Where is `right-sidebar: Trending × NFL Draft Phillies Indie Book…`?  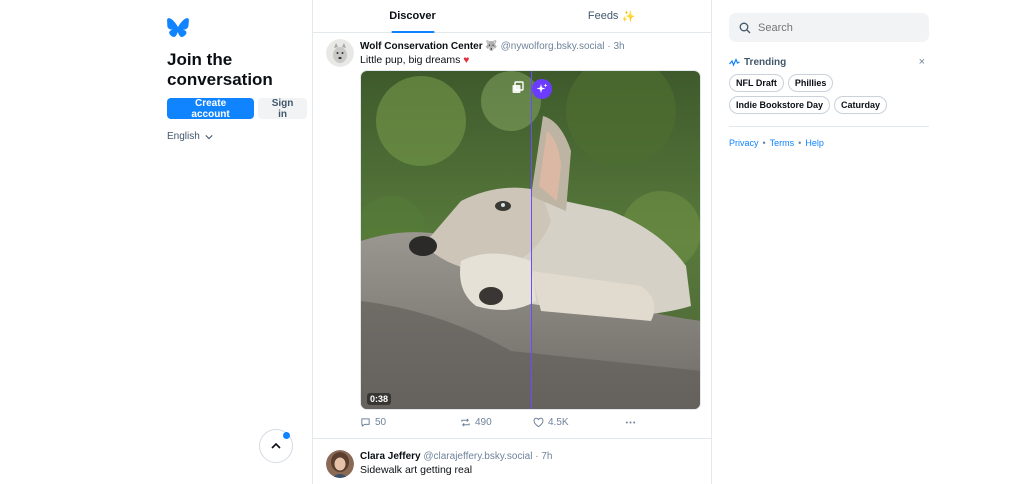
right-sidebar: Trending × NFL Draft Phillies Indie Book… is located at coordinates (829, 80).